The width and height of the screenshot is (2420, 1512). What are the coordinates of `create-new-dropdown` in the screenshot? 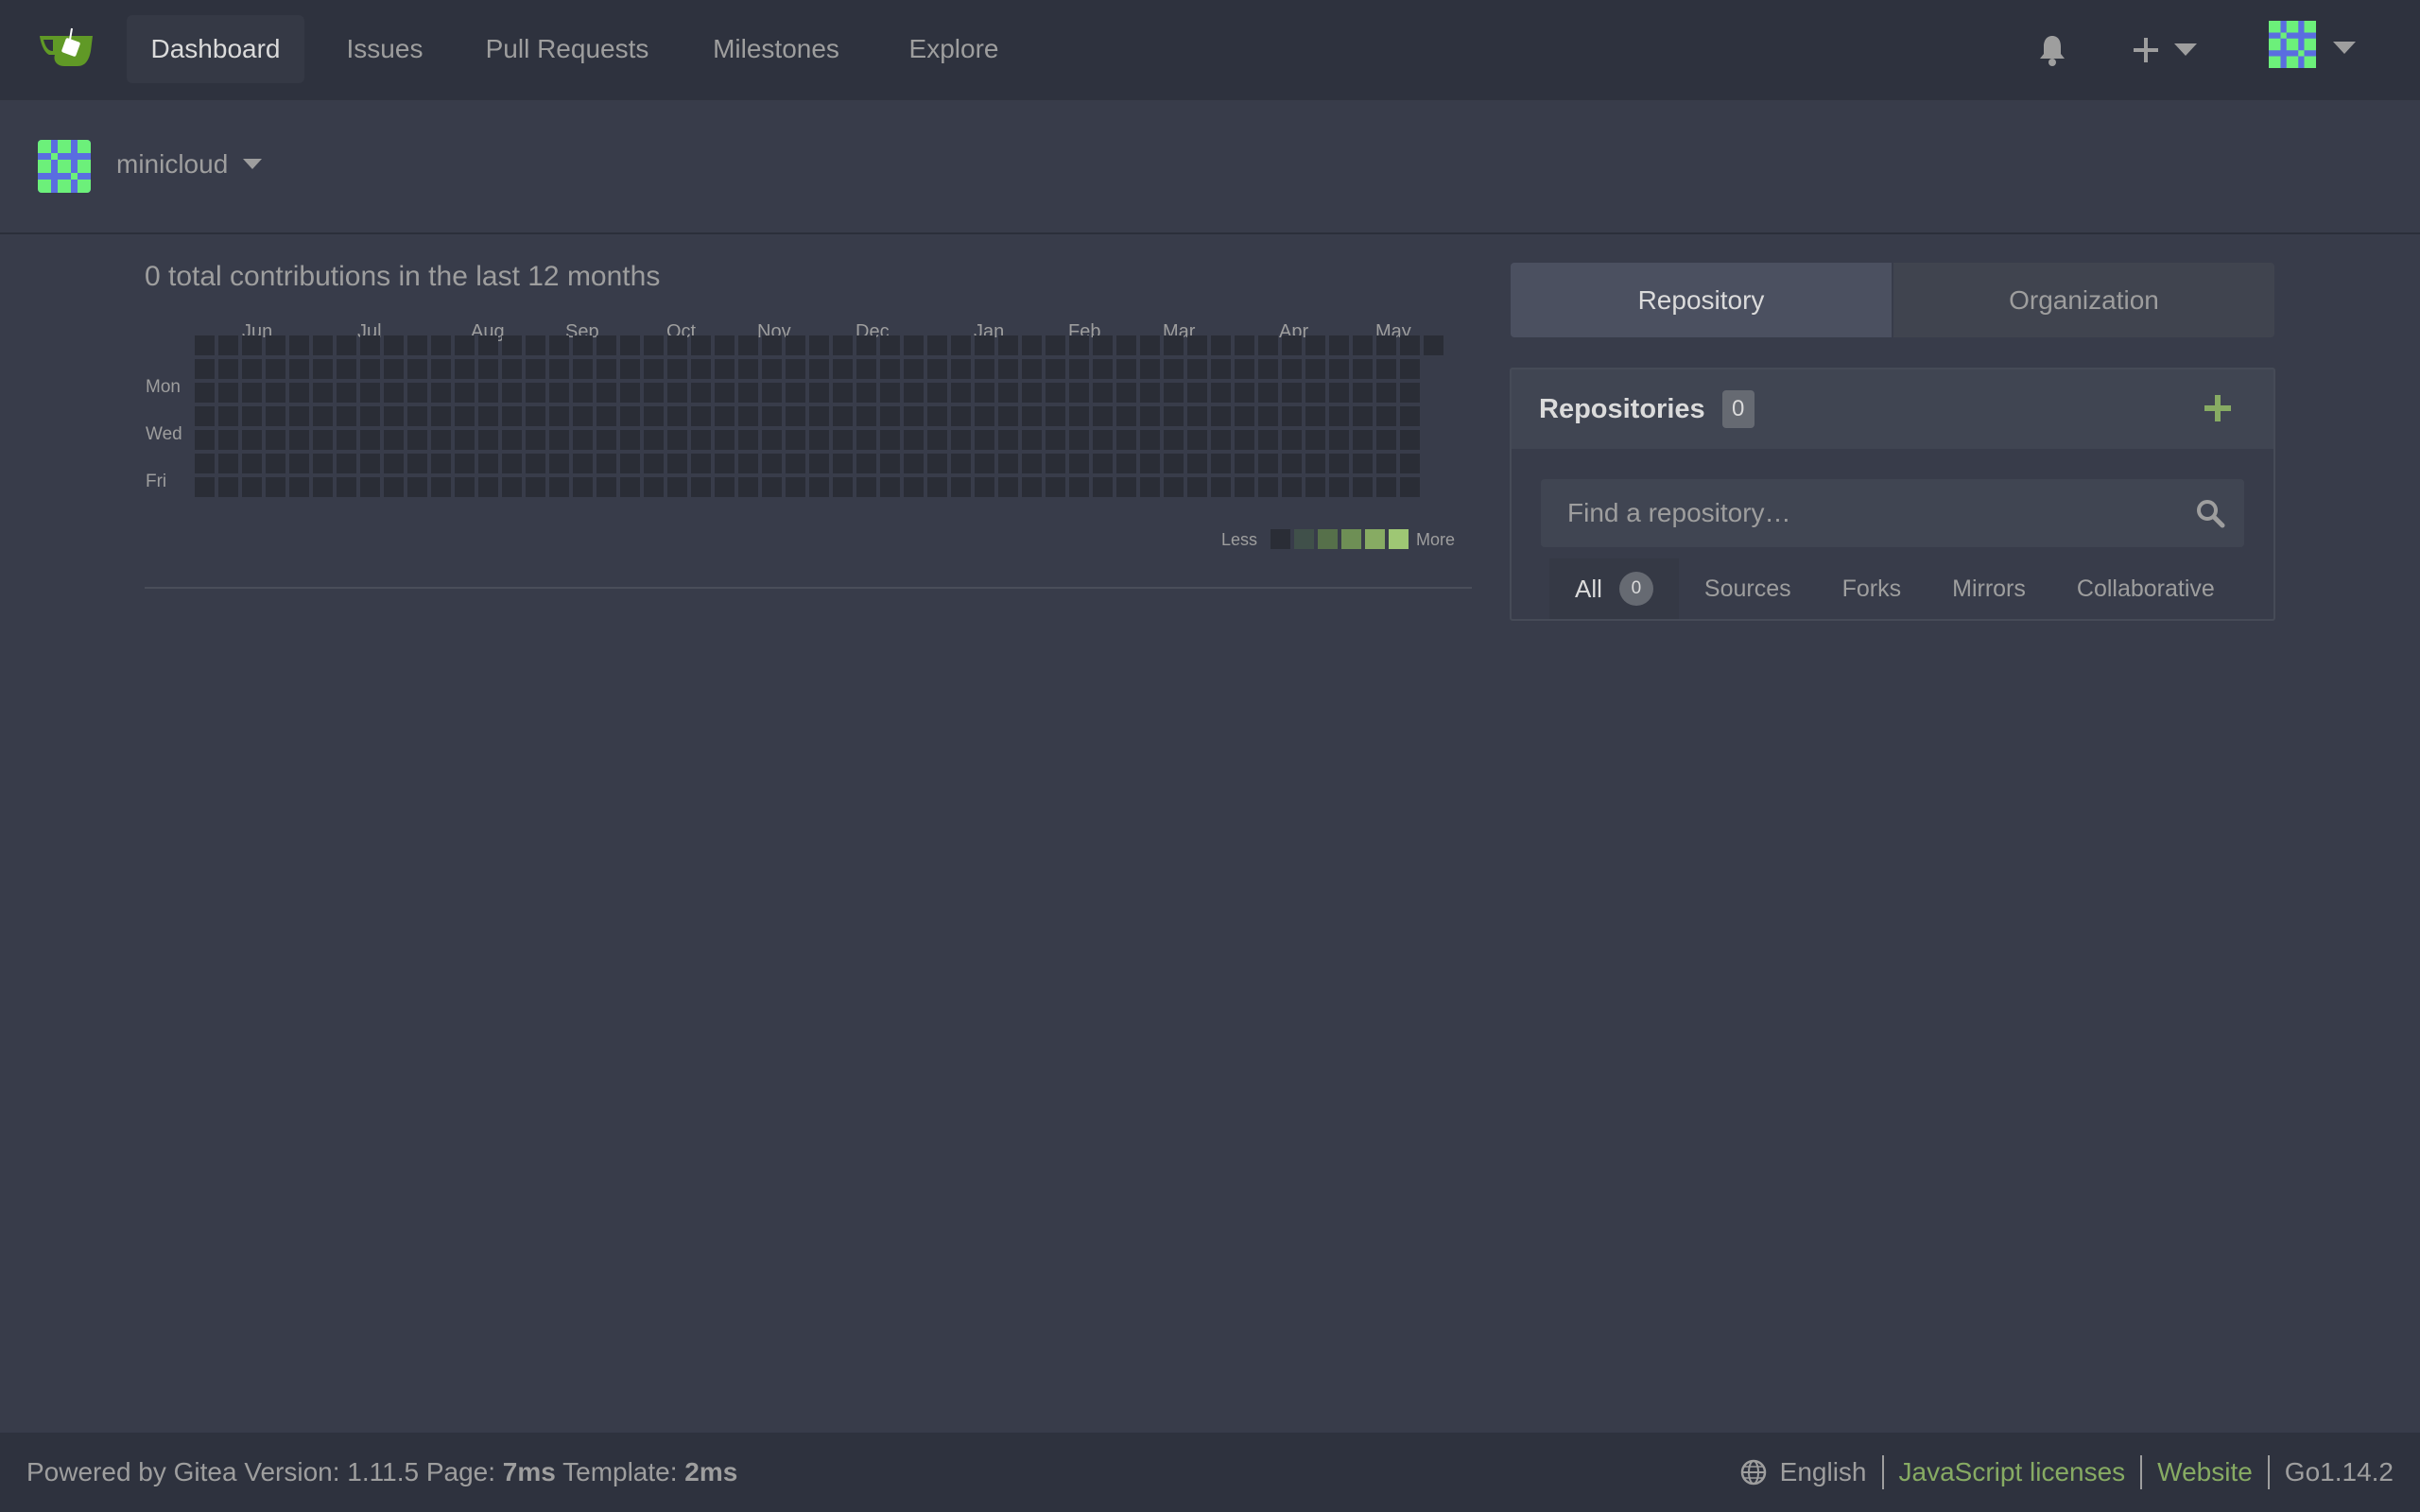 It's located at (2167, 50).